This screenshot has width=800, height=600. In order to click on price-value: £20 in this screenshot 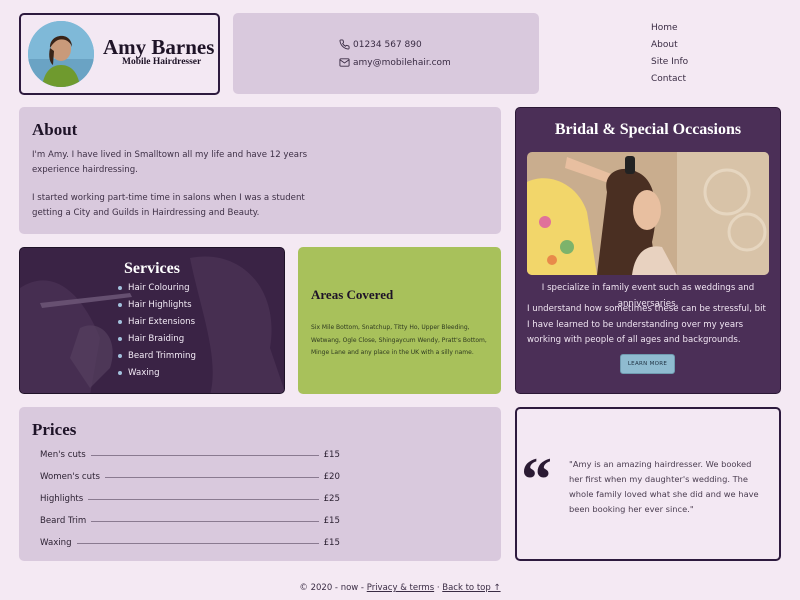, I will do `click(331, 477)`.